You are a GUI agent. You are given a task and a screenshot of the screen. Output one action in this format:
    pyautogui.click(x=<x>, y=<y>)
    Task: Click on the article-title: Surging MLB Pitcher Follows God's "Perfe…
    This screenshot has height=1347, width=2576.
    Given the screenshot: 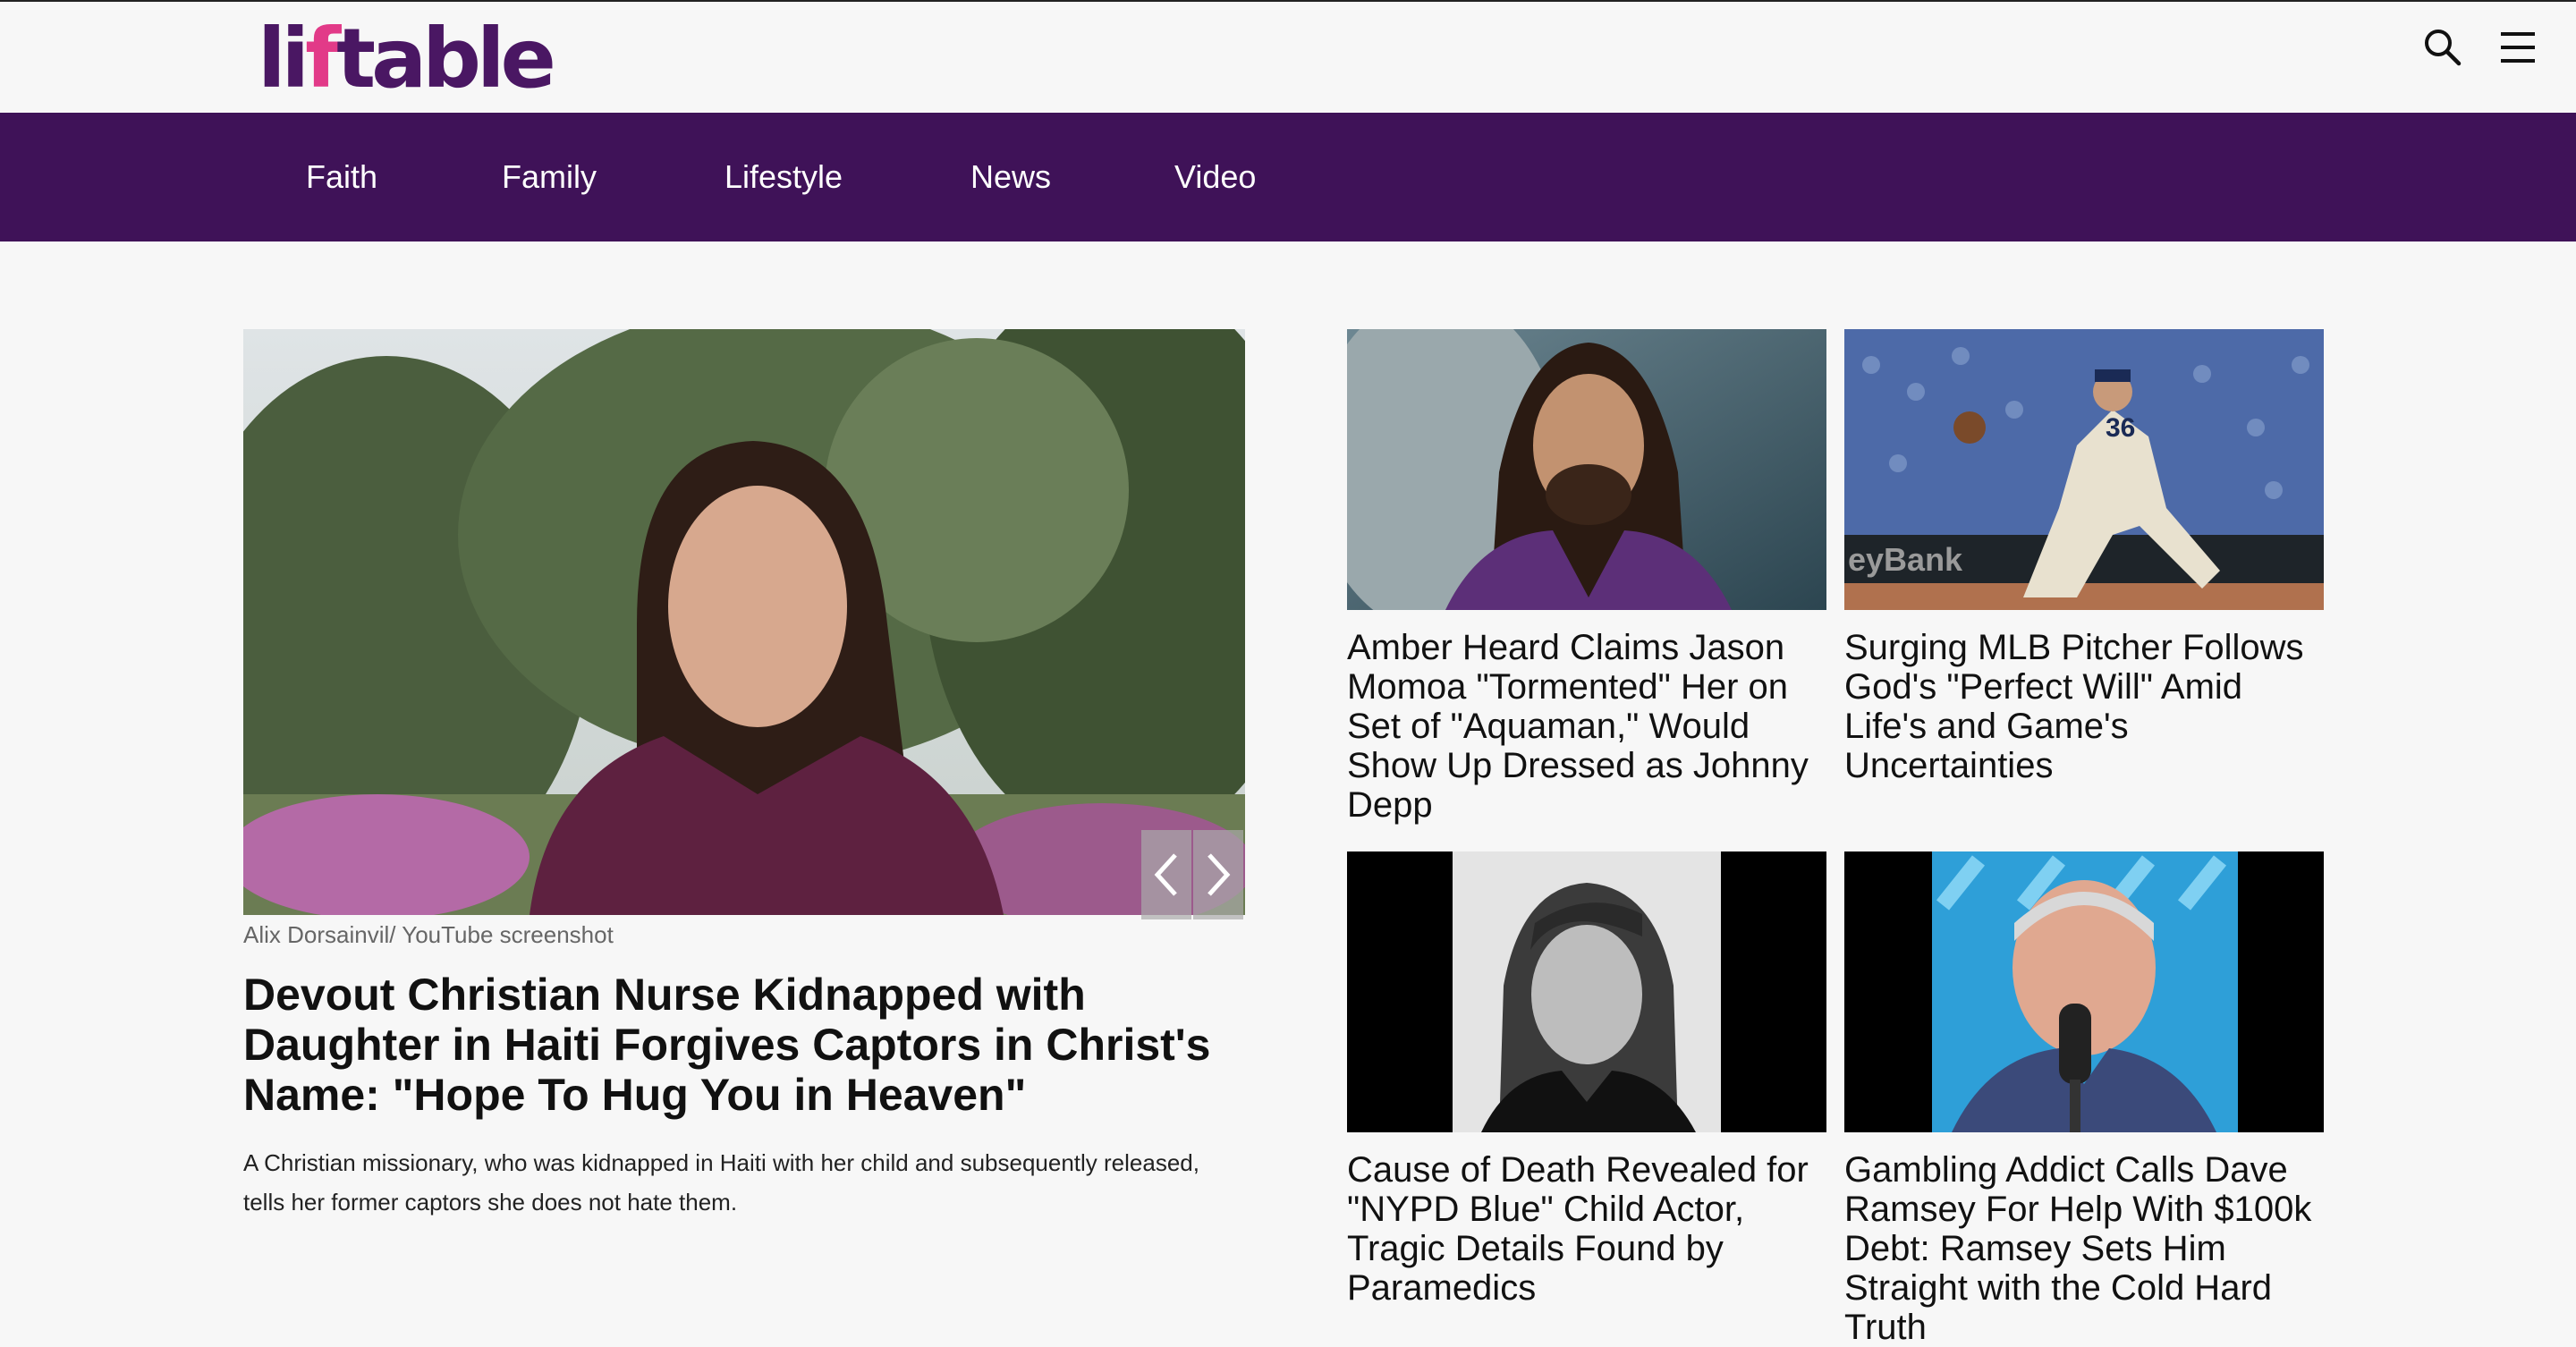 What is the action you would take?
    pyautogui.click(x=2084, y=706)
    